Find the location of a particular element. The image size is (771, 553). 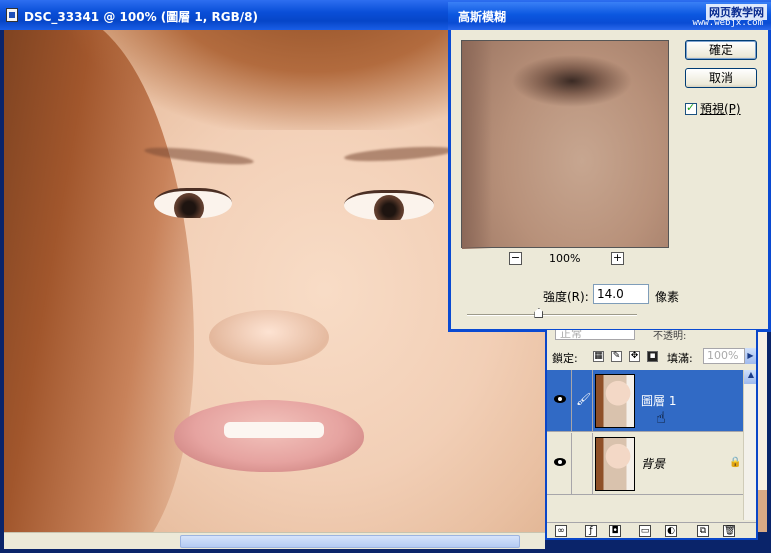

lock-label: 鎖定: is located at coordinates (565, 358).